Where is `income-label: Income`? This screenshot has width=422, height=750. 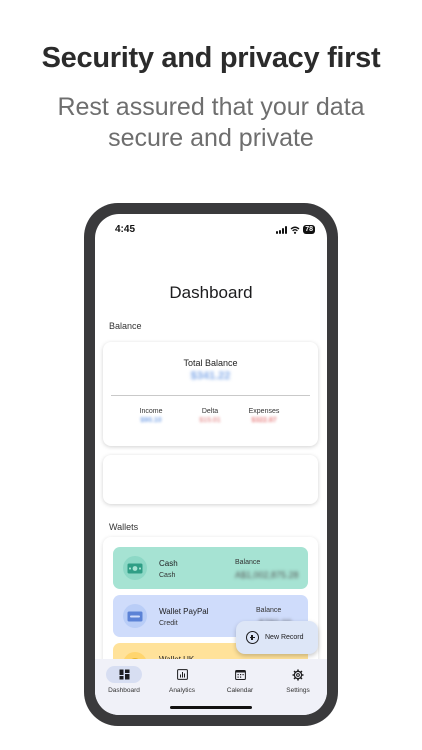 income-label: Income is located at coordinates (151, 411).